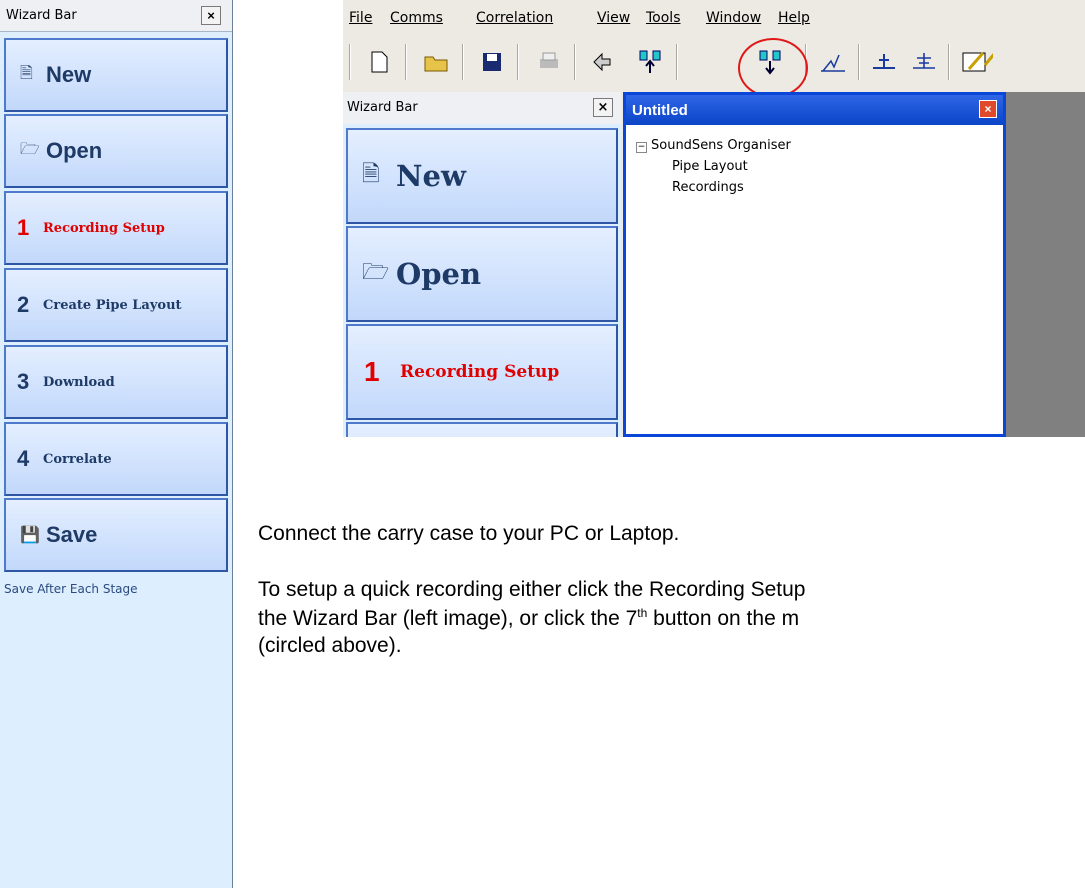  I want to click on mdi-background, so click(1045, 264).